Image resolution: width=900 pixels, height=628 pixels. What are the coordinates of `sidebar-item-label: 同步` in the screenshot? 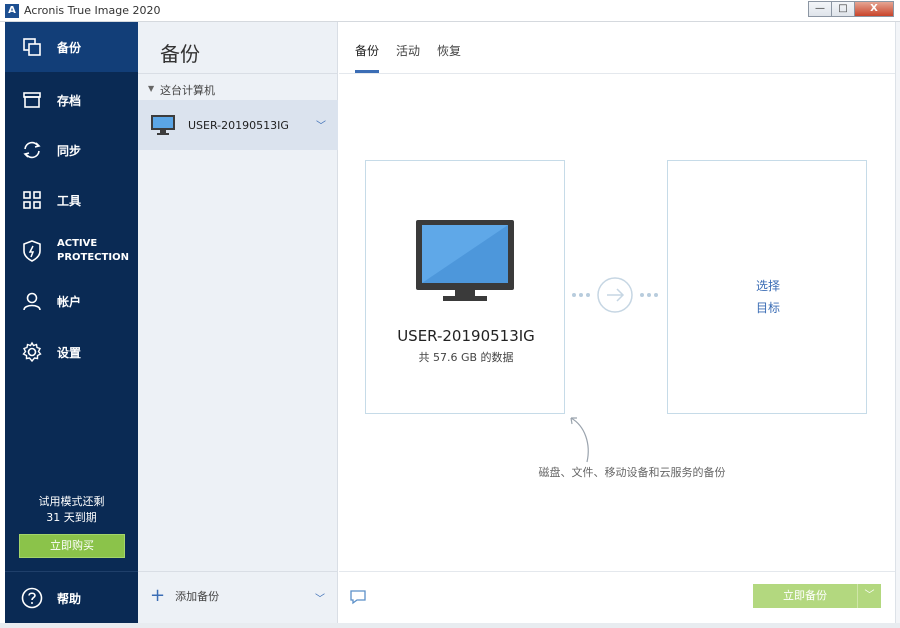 It's located at (69, 150).